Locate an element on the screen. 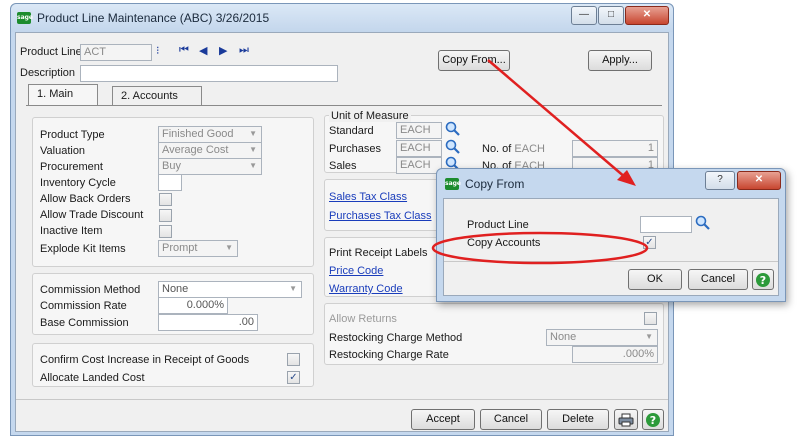  lookup-dots-icon: ⁝ is located at coordinates (158, 50).